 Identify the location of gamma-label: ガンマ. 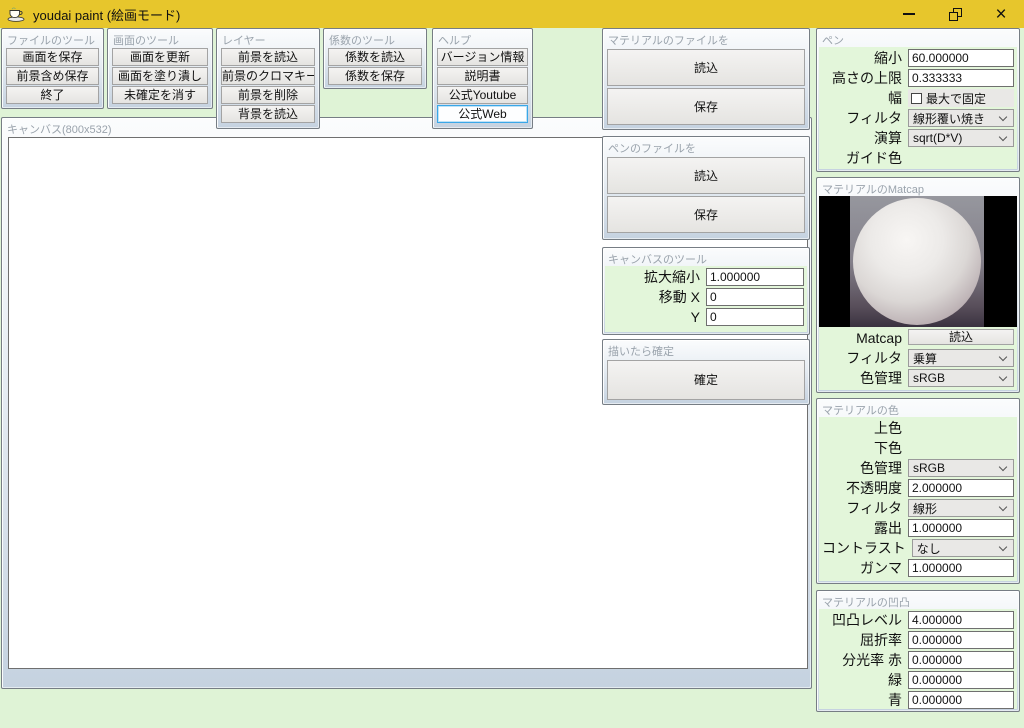
(881, 568).